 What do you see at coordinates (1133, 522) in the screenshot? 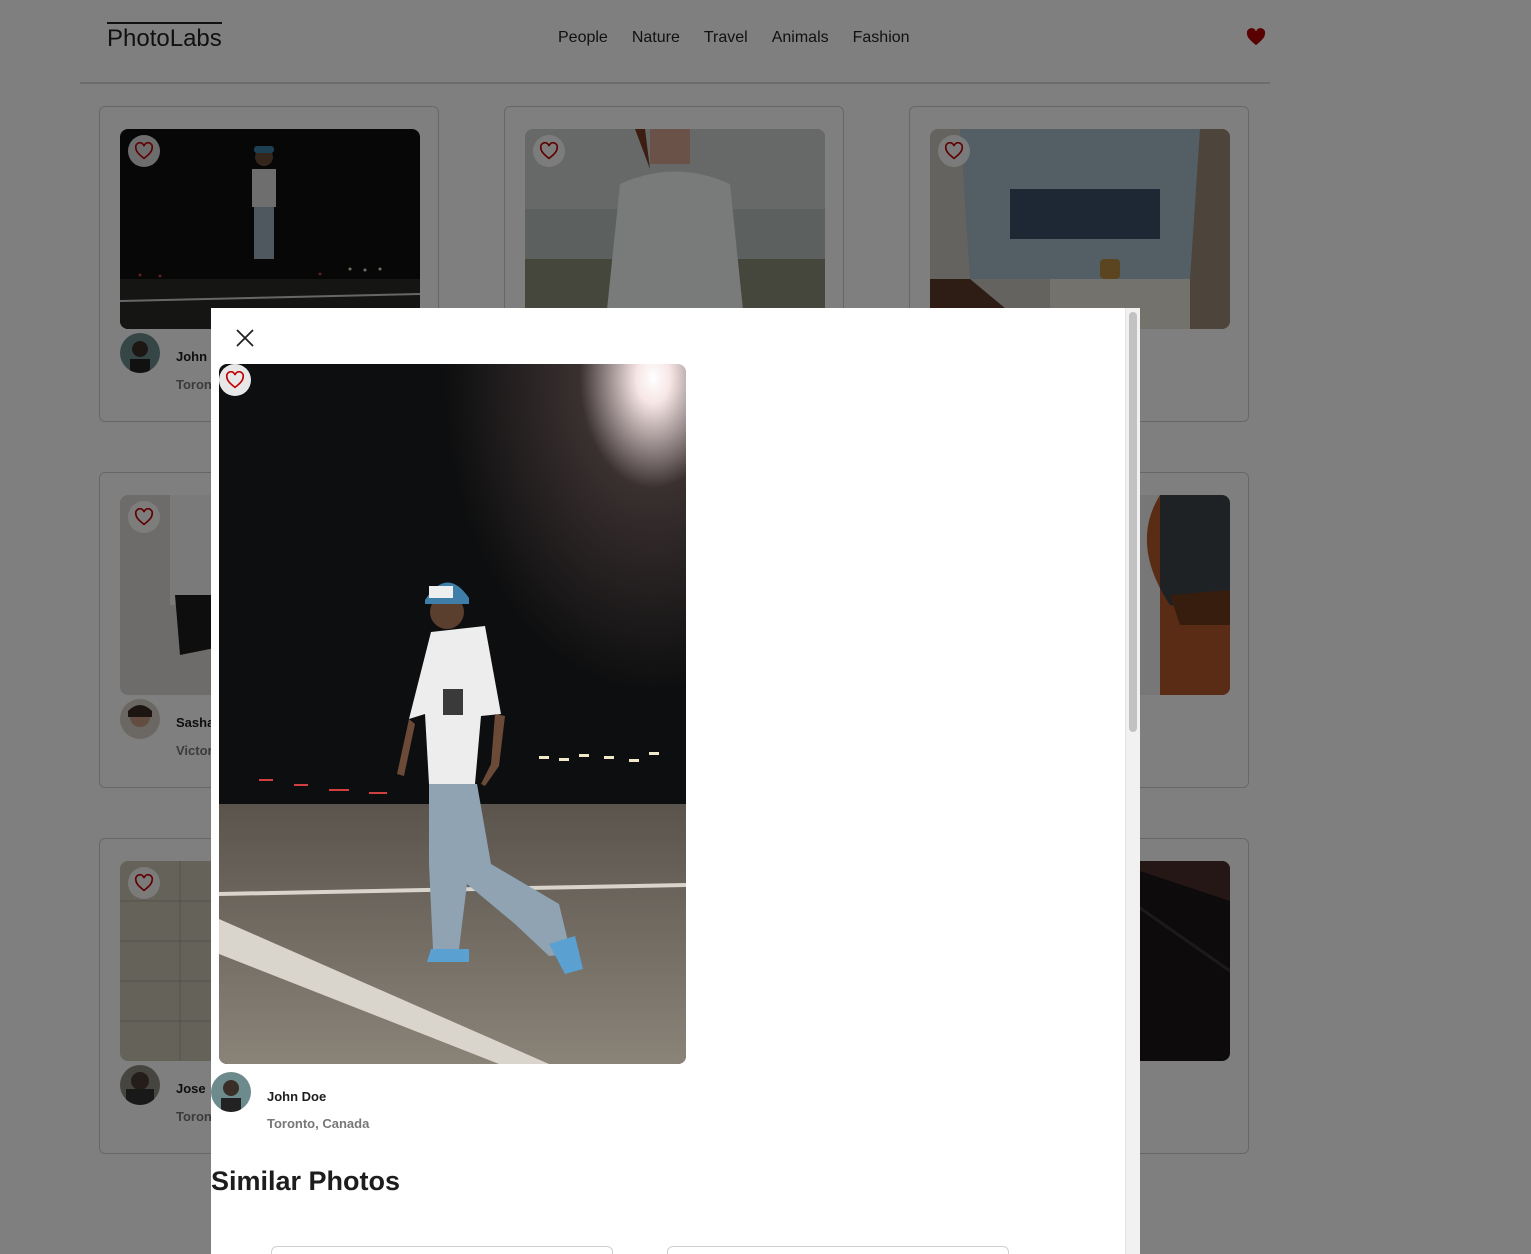
I see `modal-scrollbar-thumb` at bounding box center [1133, 522].